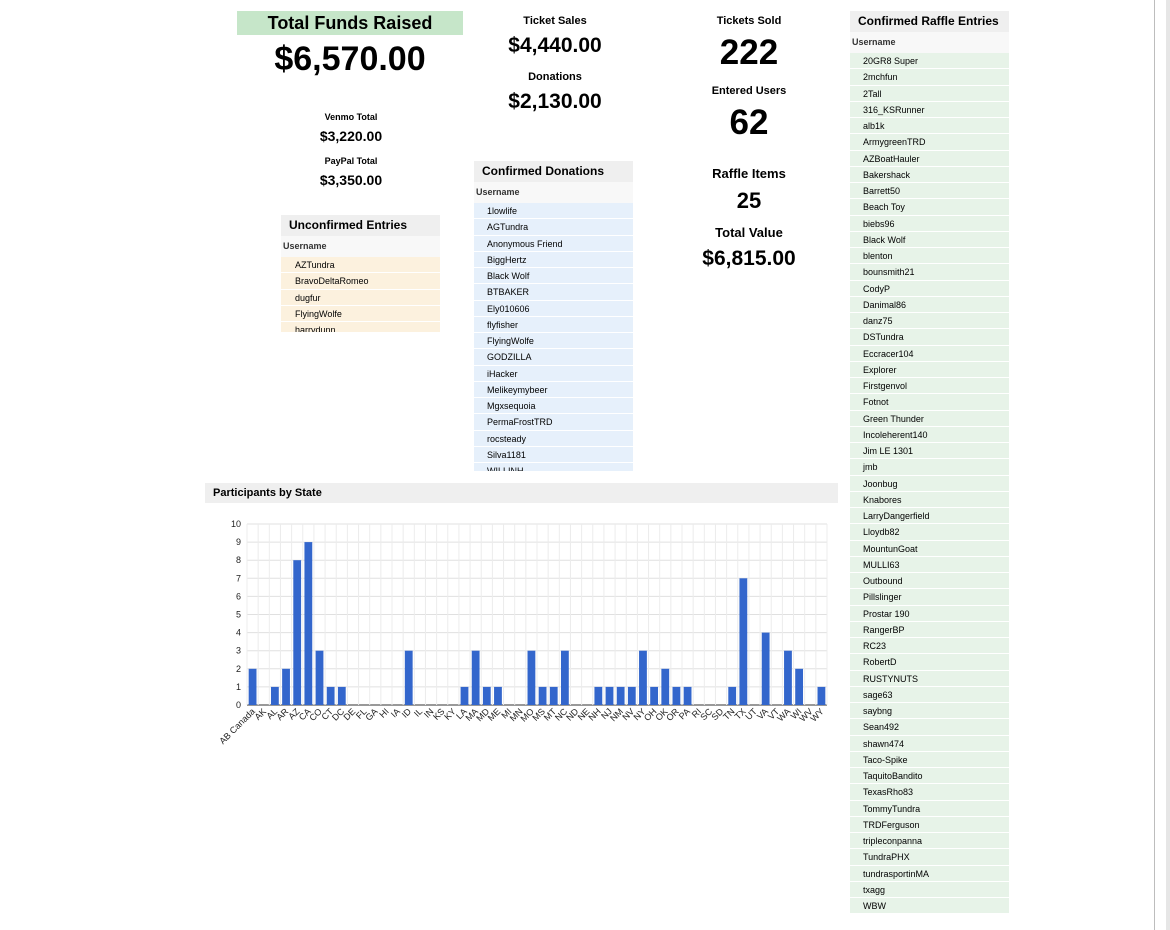 This screenshot has height=930, width=1170. I want to click on raffle-entry-row: Prostar 190, so click(929, 613).